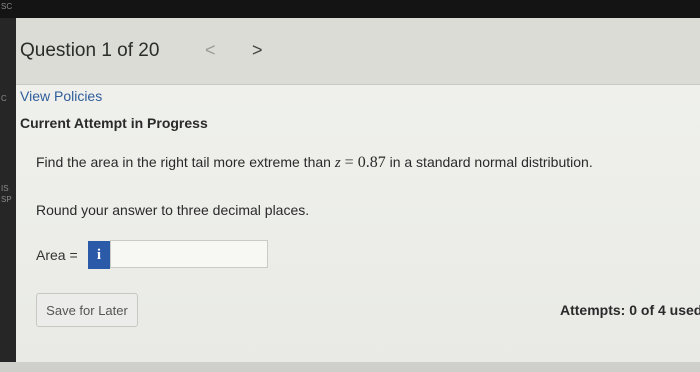 This screenshot has height=372, width=700. What do you see at coordinates (371, 162) in the screenshot?
I see `z-value: 0.87` at bounding box center [371, 162].